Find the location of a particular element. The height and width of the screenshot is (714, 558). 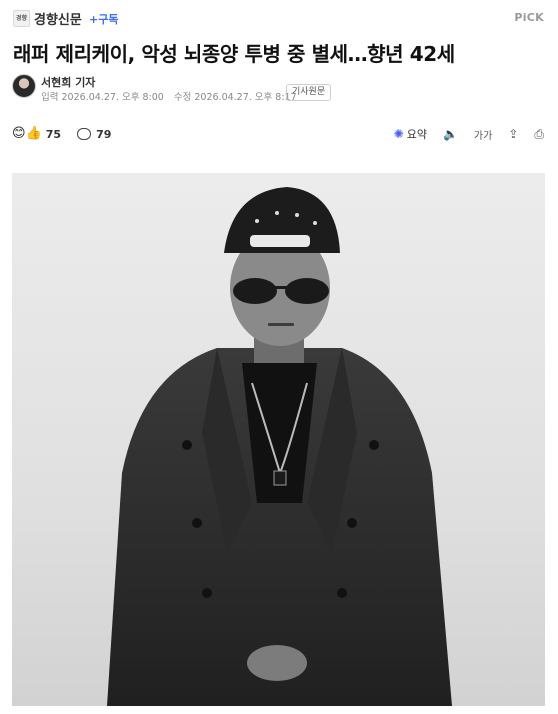

subscribe-button: +구독 is located at coordinates (103, 19).